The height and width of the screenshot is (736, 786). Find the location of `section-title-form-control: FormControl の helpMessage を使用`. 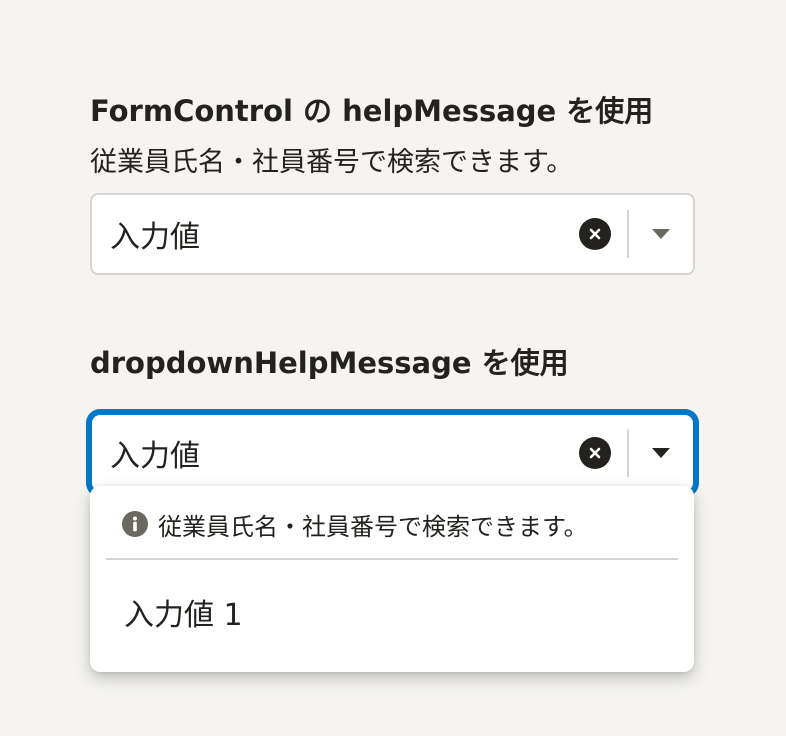

section-title-form-control: FormControl の helpMessage を使用 is located at coordinates (372, 111).